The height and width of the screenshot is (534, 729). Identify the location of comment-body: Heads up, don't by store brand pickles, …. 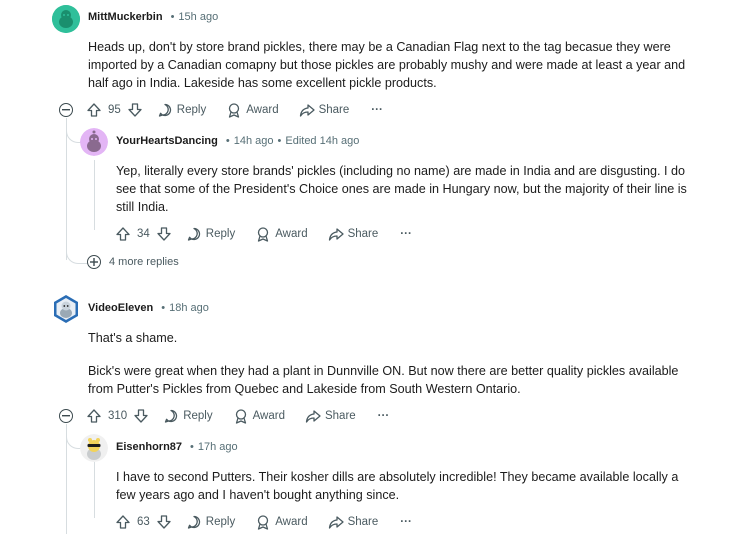
(393, 65).